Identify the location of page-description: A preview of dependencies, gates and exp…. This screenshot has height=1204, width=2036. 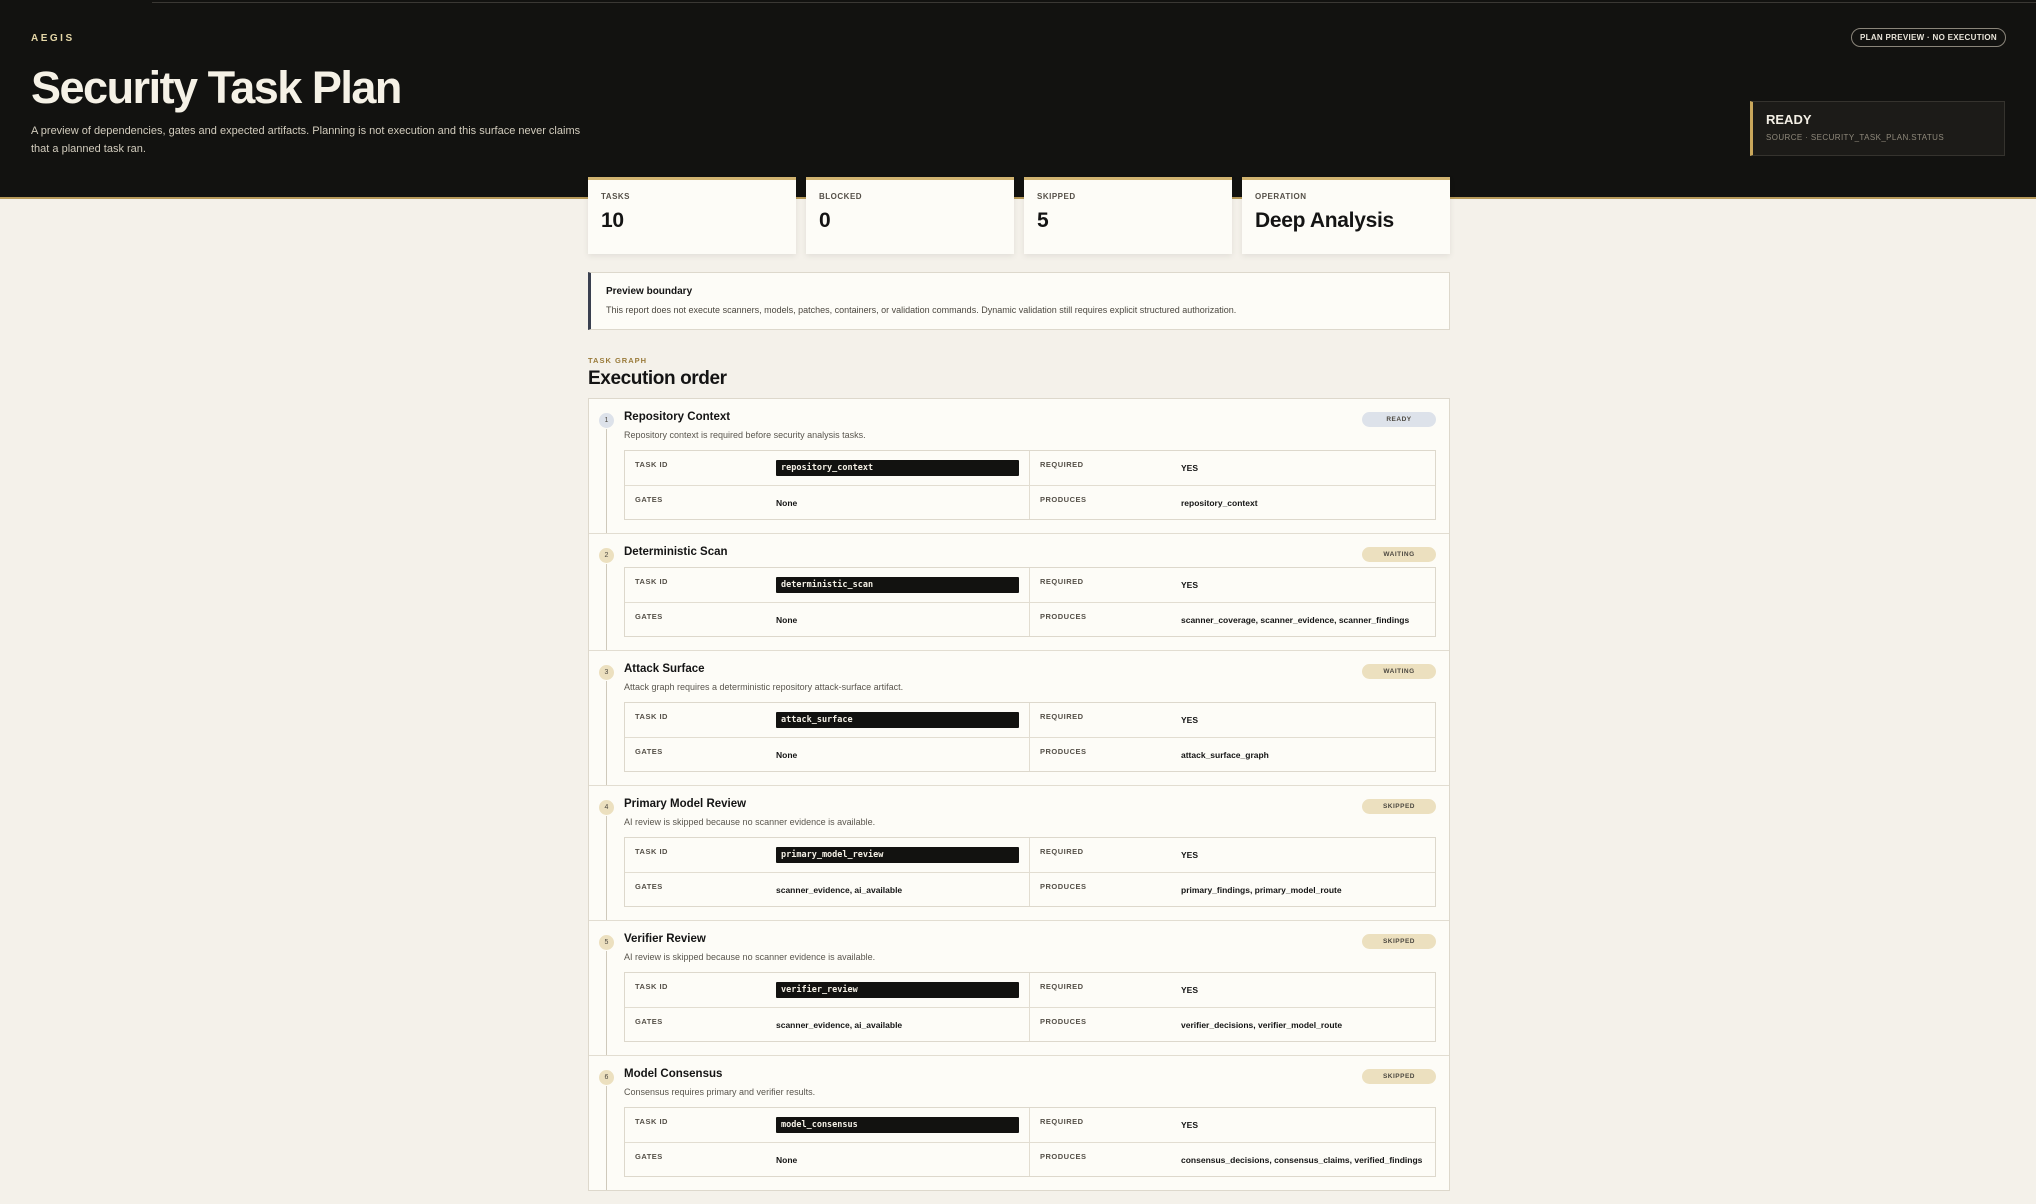
(306, 140).